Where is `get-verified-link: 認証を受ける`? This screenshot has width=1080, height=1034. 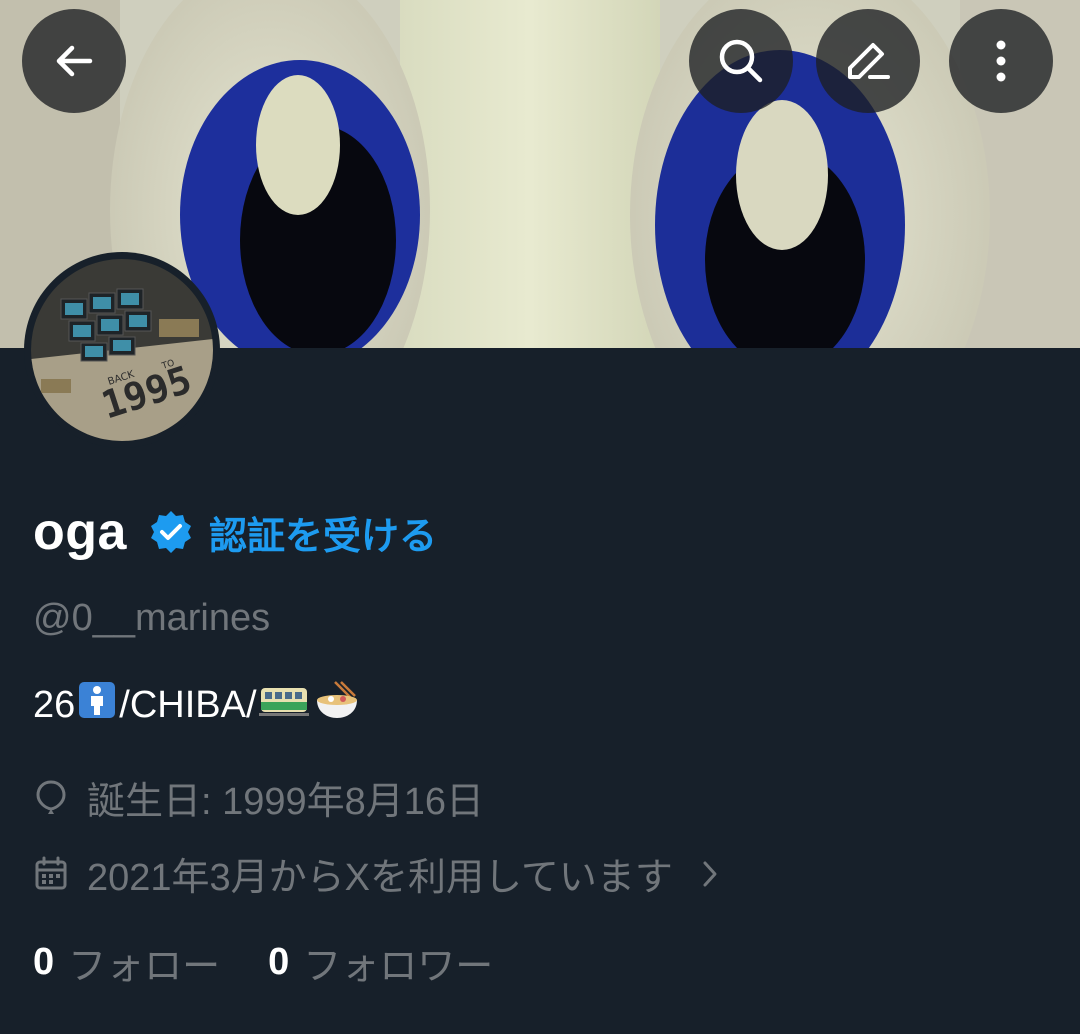
get-verified-link: 認証を受ける is located at coordinates (323, 532).